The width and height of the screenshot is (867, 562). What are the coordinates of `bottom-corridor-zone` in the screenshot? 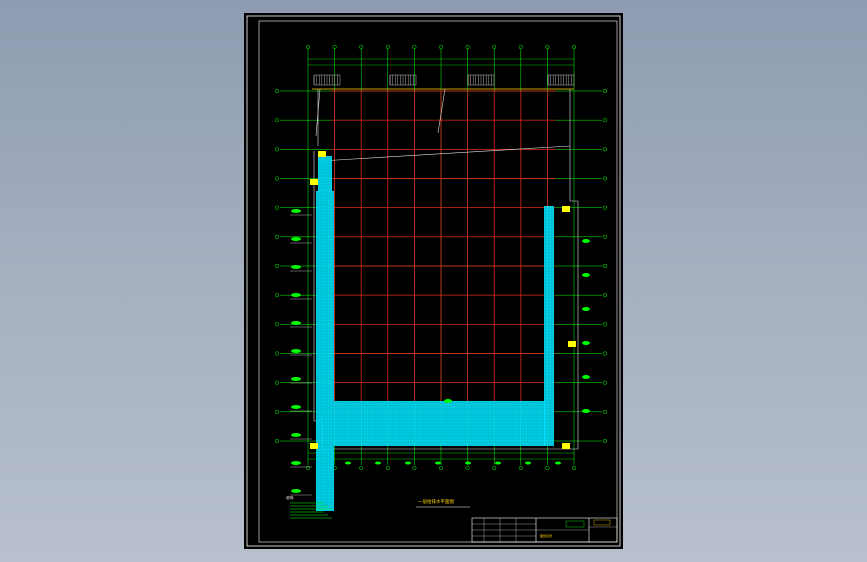 It's located at (440, 423).